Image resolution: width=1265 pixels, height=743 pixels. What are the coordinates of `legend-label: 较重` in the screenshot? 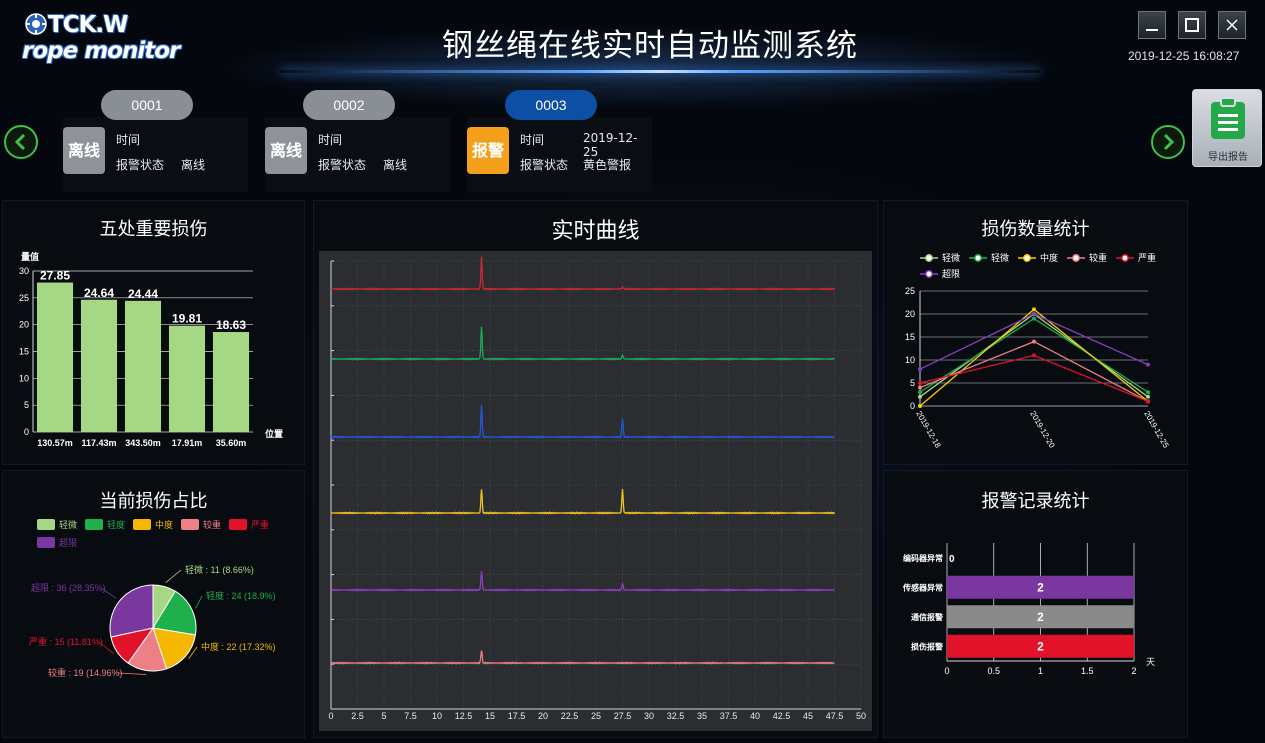 It's located at (1098, 257).